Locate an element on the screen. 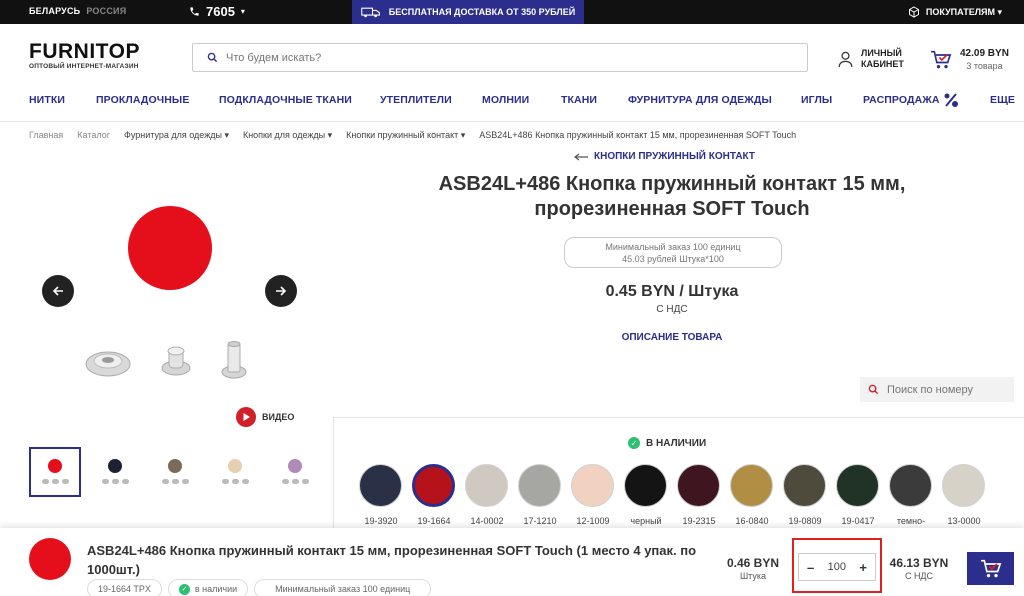 The width and height of the screenshot is (1024, 596). unit-price-label: Штука is located at coordinates (753, 576).